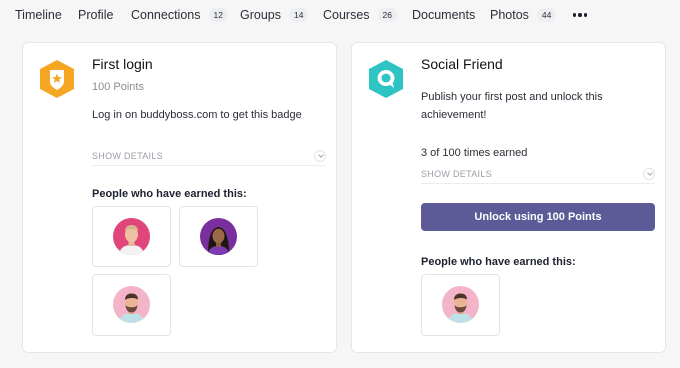 The width and height of the screenshot is (680, 368). I want to click on badge-shield-star-icon, so click(57, 79).